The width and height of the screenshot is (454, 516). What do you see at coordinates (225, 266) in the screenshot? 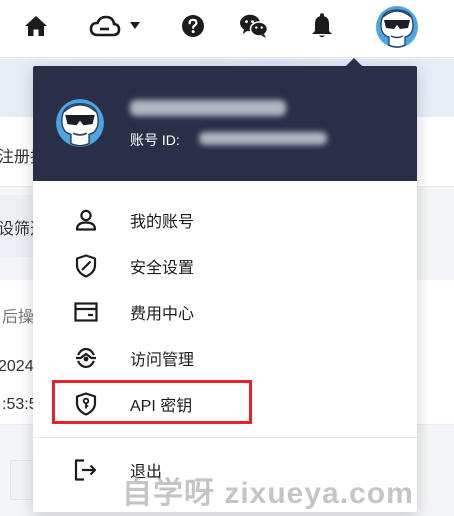
I see `menu-item-security-settings: 安全设置` at bounding box center [225, 266].